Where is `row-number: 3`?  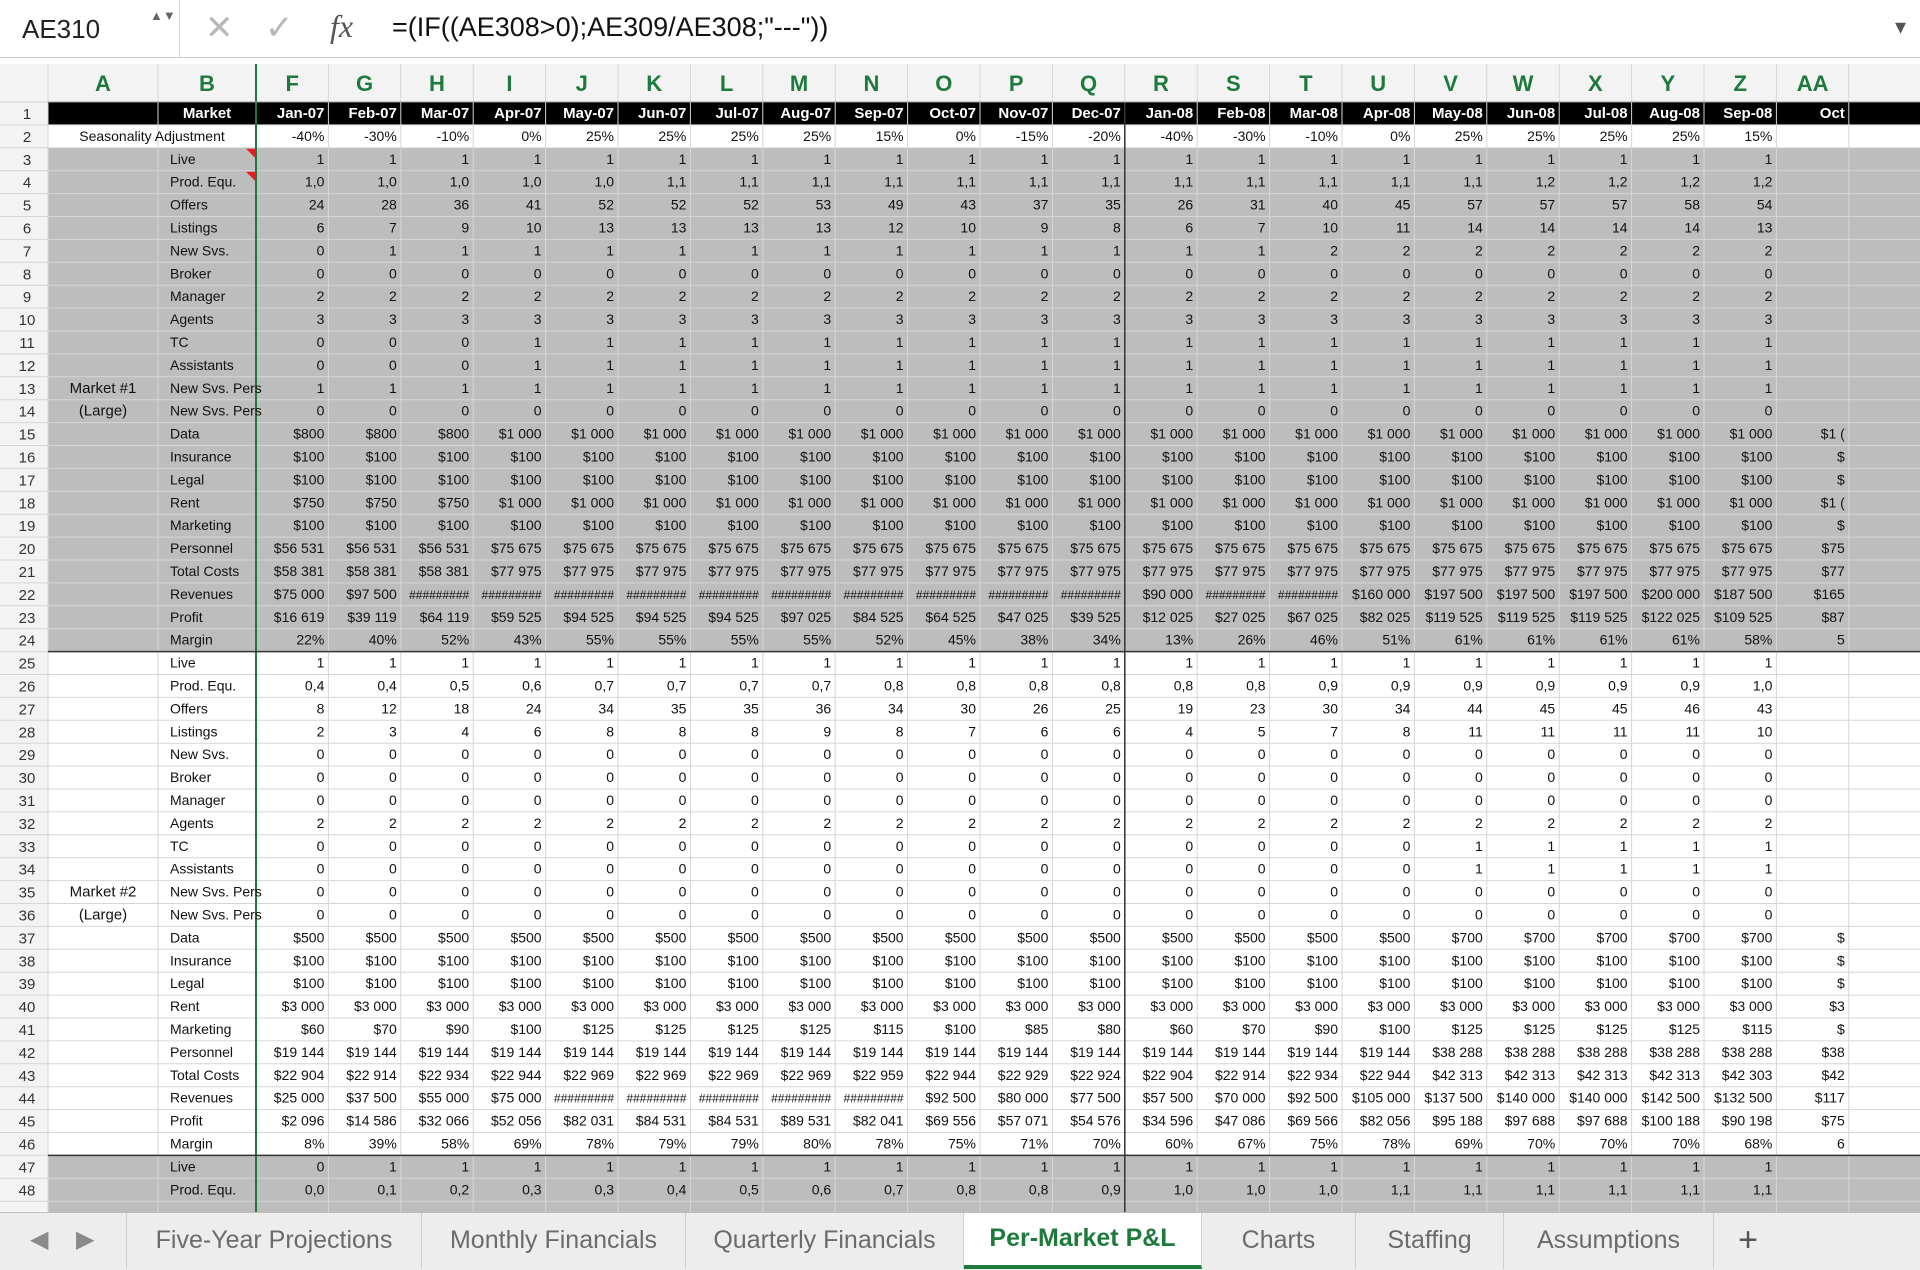
row-number: 3 is located at coordinates (27, 160).